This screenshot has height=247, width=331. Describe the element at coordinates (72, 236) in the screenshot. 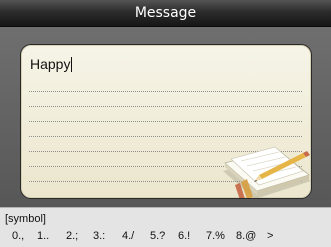

I see `symbol-key: 2.;` at that location.